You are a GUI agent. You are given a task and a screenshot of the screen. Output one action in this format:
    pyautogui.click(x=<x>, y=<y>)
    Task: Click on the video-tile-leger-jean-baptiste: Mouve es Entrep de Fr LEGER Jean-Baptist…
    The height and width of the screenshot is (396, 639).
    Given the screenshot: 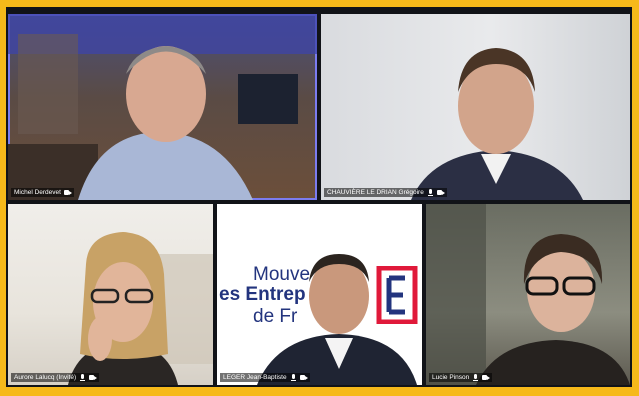 What is the action you would take?
    pyautogui.click(x=319, y=294)
    